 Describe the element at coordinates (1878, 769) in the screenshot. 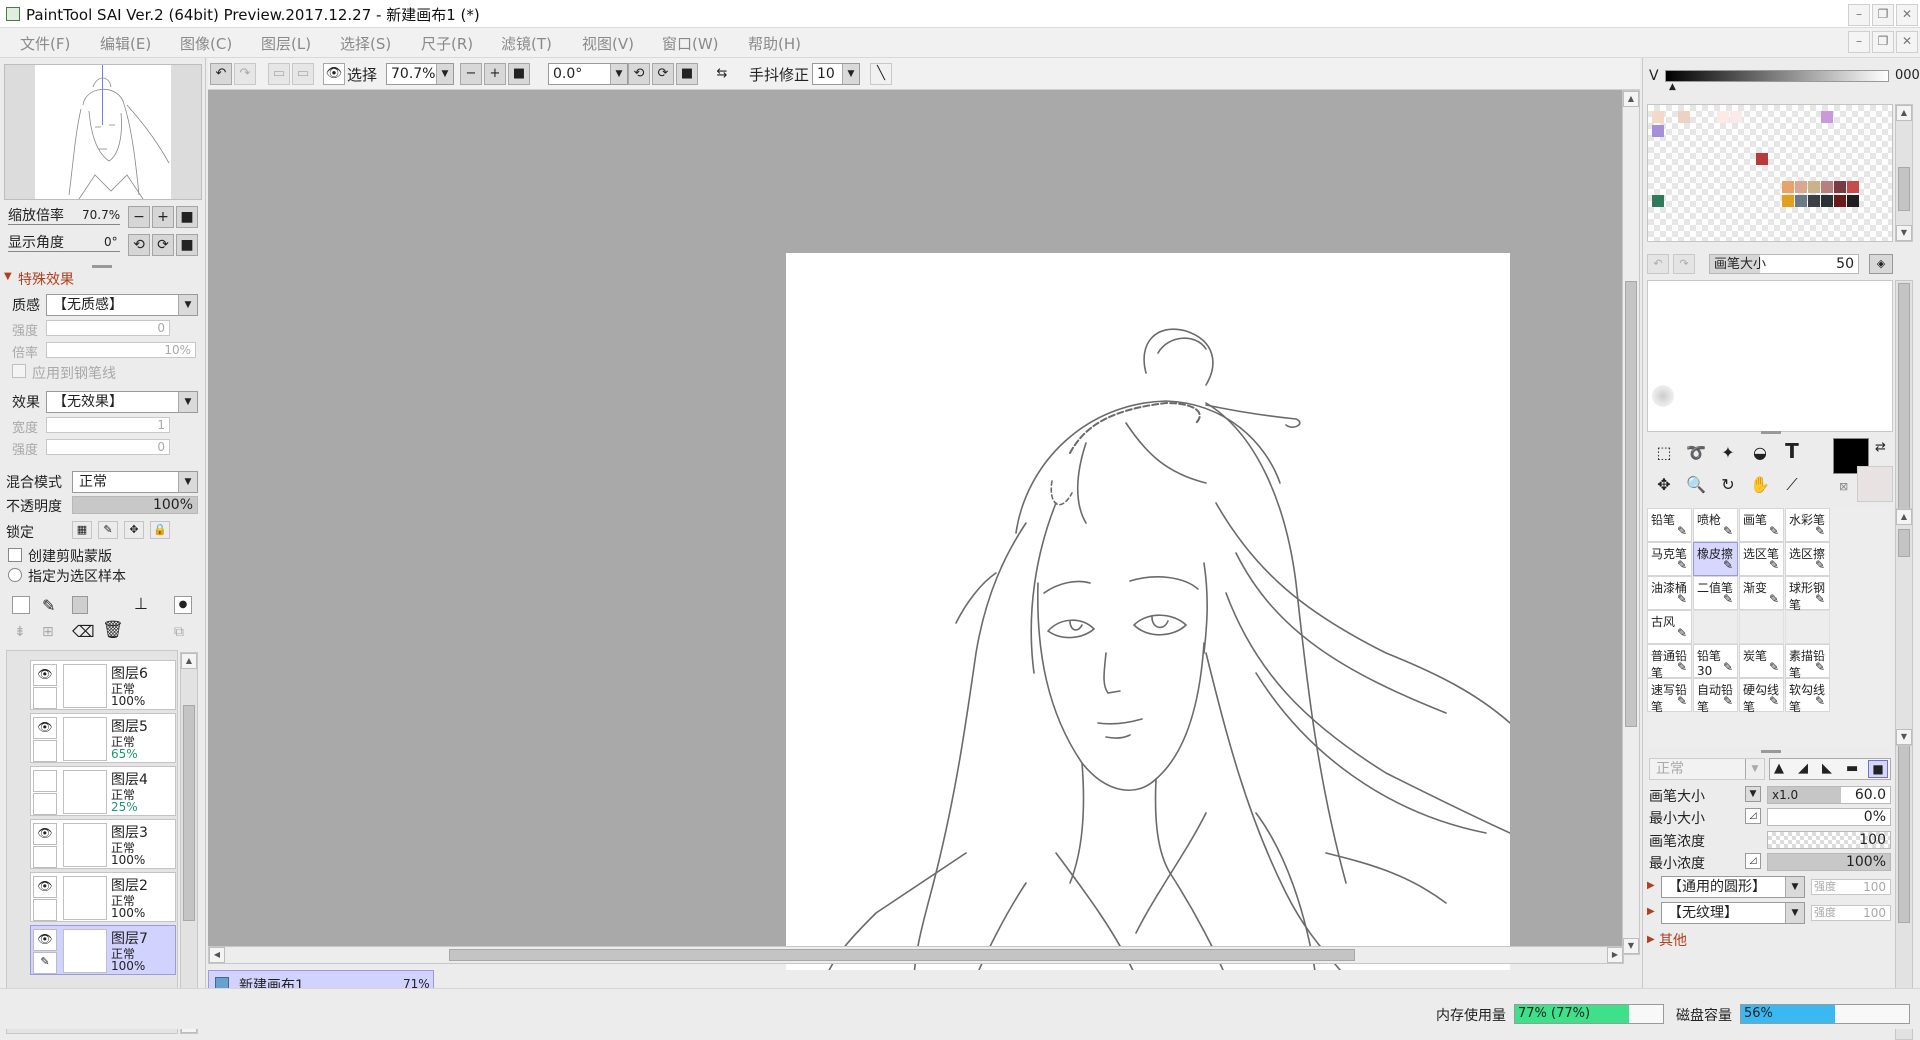

I see `tip-shape-5-icon: ■` at that location.